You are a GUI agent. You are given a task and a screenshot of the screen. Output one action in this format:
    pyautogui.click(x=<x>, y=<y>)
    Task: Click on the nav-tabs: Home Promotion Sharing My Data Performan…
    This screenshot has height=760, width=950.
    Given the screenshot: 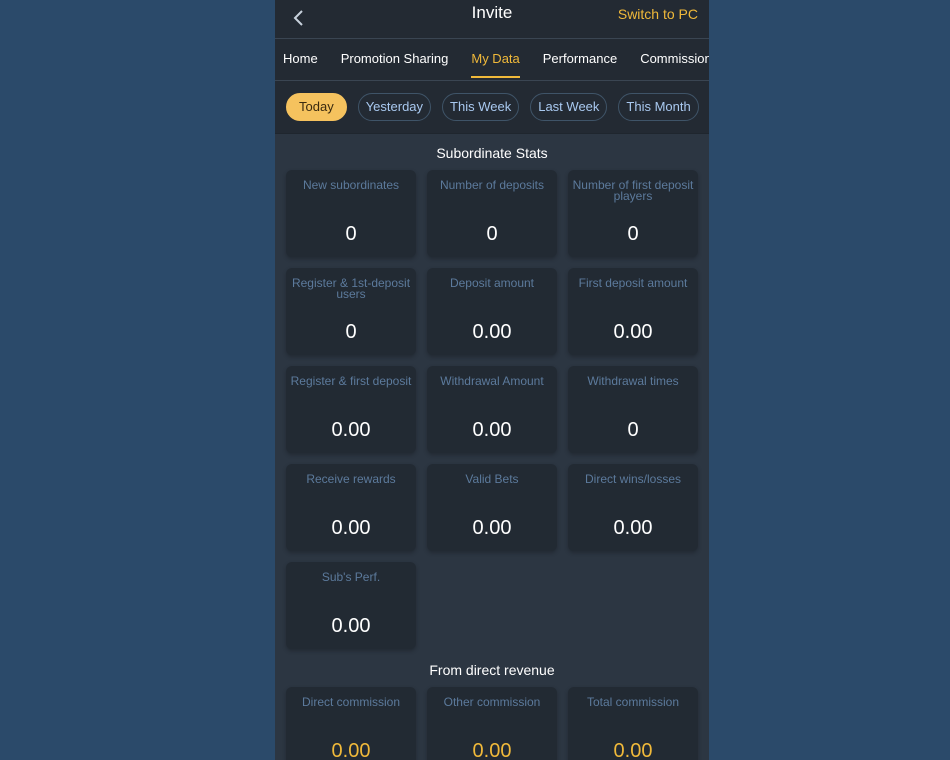 What is the action you would take?
    pyautogui.click(x=492, y=60)
    